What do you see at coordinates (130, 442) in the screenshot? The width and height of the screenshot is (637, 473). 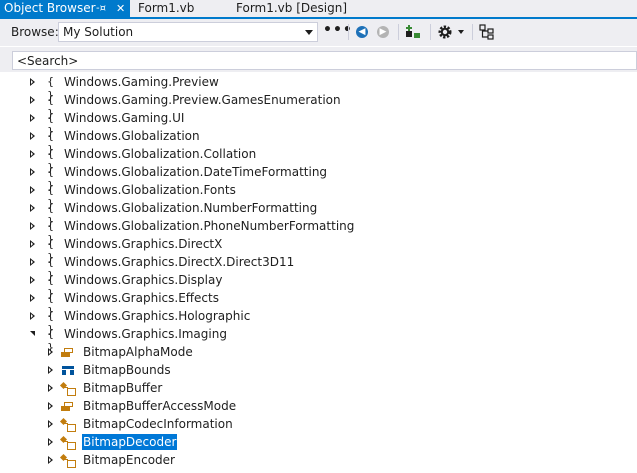 I see `tree-item-label-selected: BitmapDecoder` at bounding box center [130, 442].